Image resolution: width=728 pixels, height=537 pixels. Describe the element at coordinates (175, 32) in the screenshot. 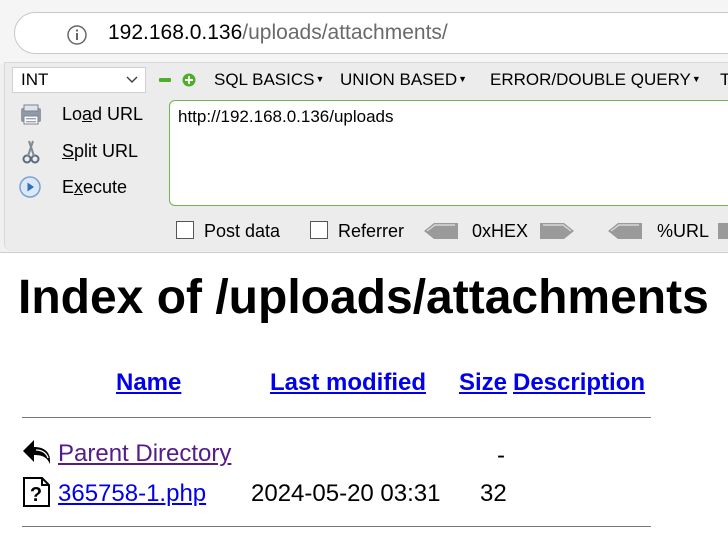

I see `url-host: 192.168.0.136` at that location.